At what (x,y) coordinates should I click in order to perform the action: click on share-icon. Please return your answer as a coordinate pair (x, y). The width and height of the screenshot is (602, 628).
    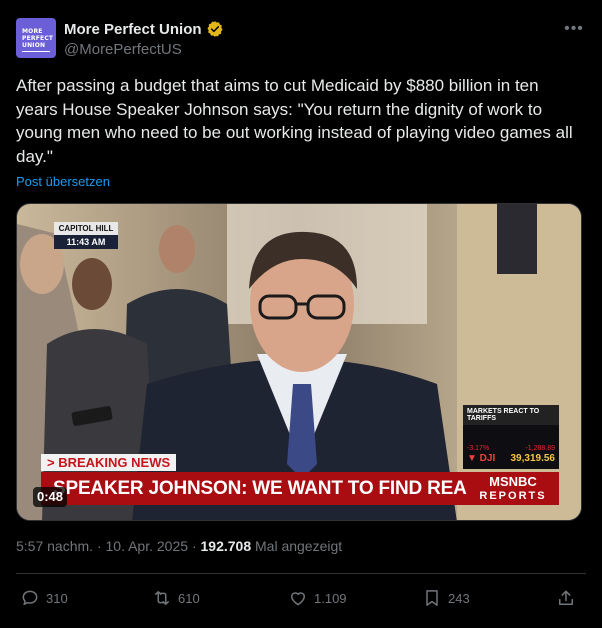
    Looking at the image, I should click on (566, 597).